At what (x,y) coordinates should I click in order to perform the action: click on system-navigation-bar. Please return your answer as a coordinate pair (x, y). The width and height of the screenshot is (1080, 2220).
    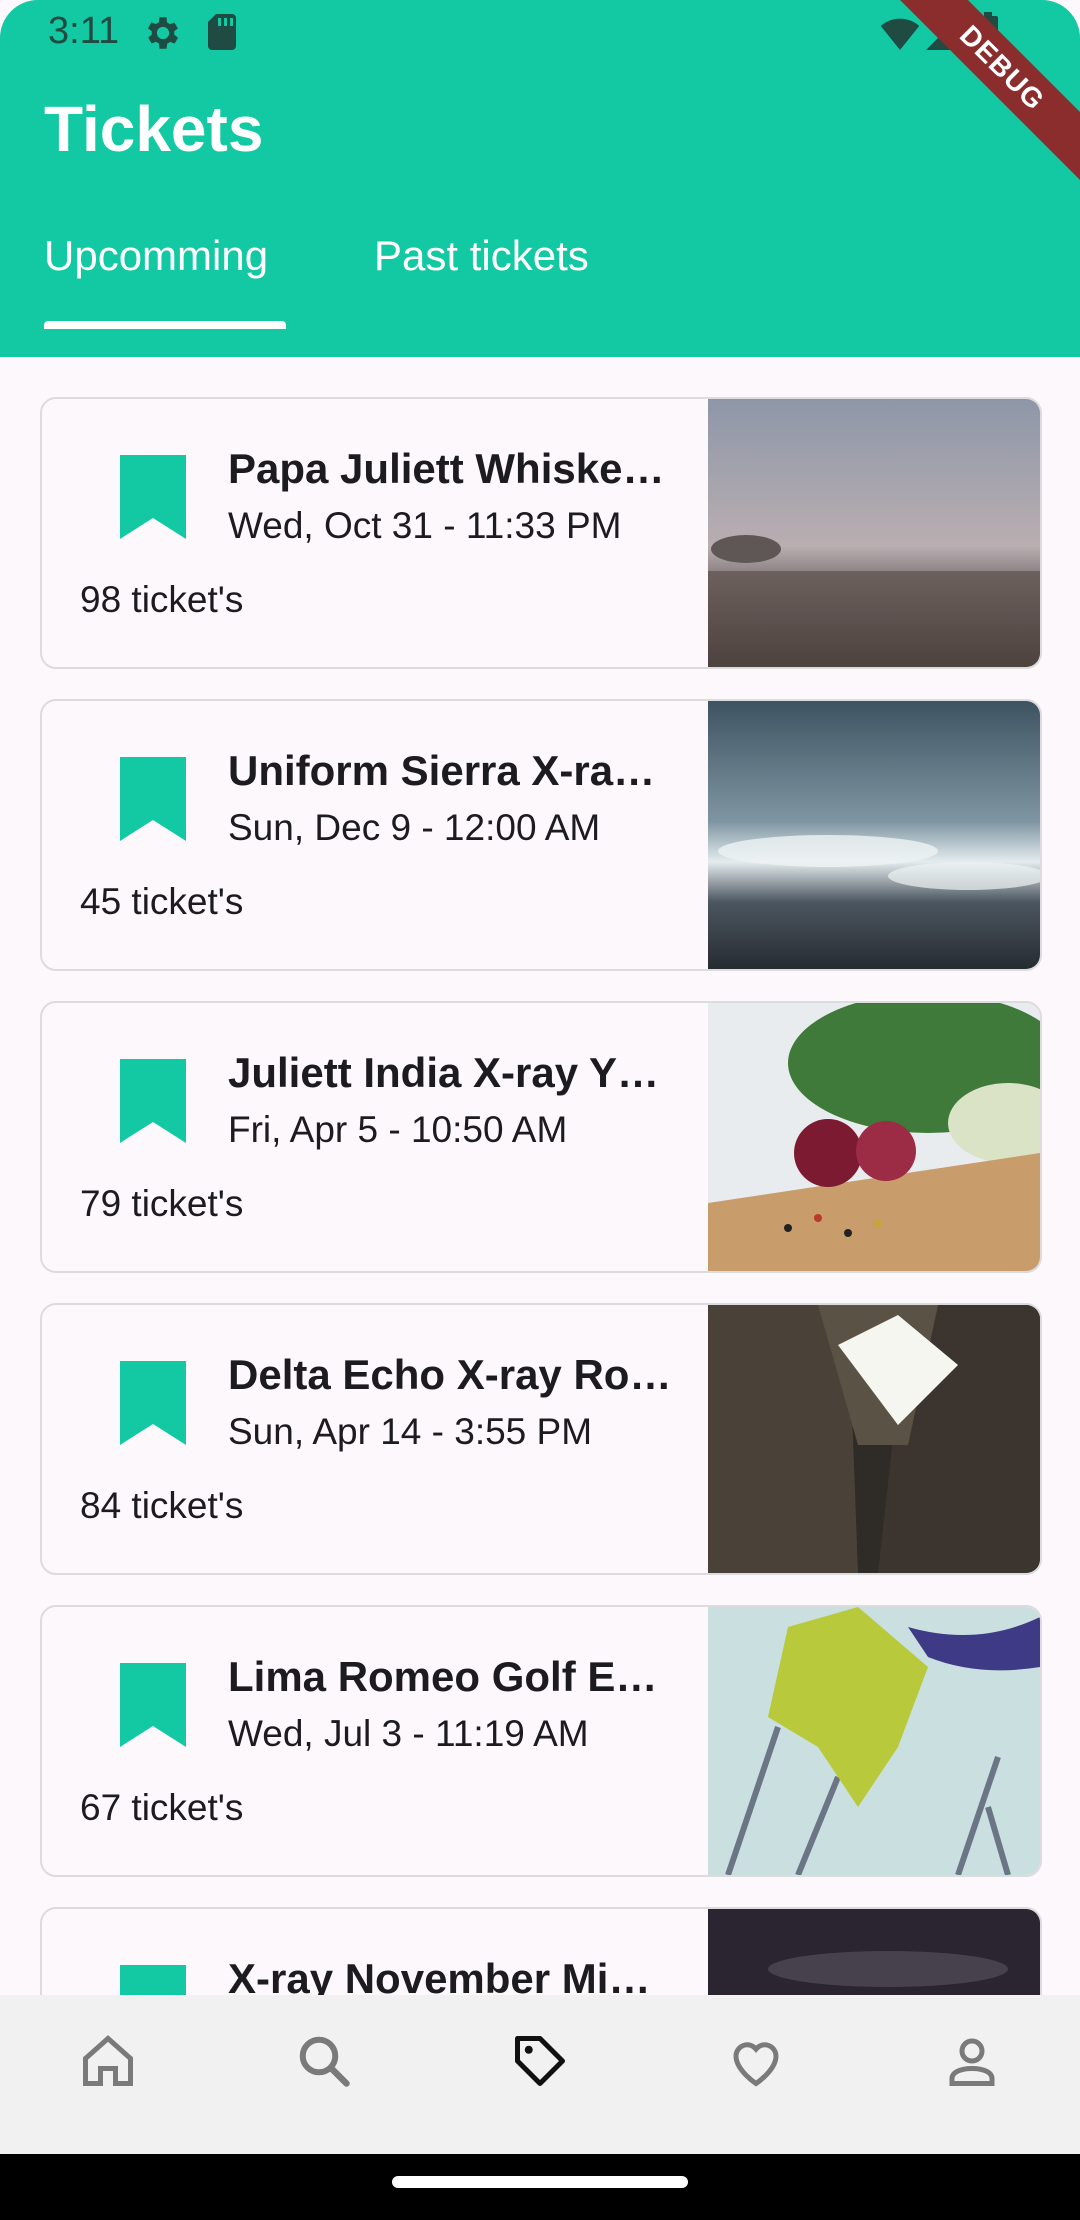
    Looking at the image, I should click on (540, 2187).